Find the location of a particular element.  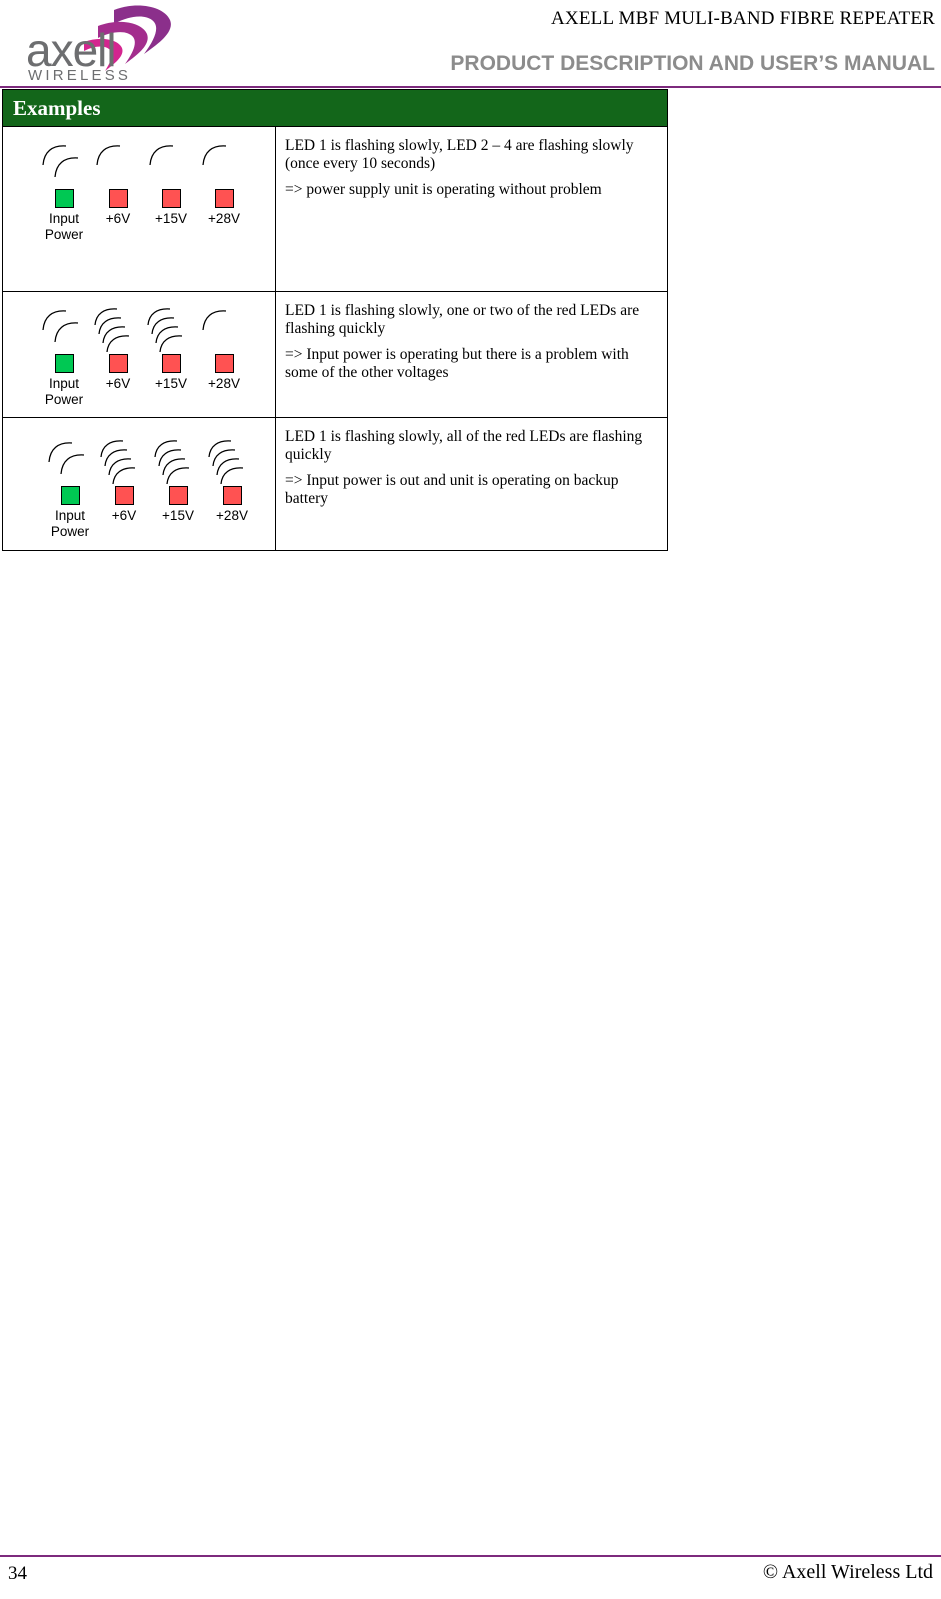

led-indicator: +15V is located at coordinates (178, 482).